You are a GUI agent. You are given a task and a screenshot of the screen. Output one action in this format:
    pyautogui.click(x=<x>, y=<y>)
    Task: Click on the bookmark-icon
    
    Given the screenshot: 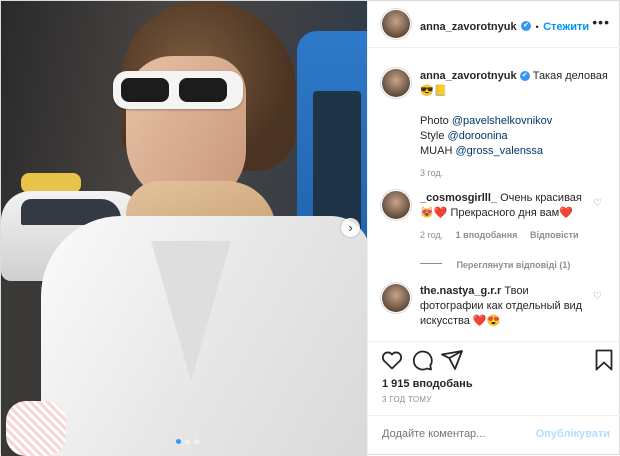 What is the action you would take?
    pyautogui.click(x=604, y=360)
    